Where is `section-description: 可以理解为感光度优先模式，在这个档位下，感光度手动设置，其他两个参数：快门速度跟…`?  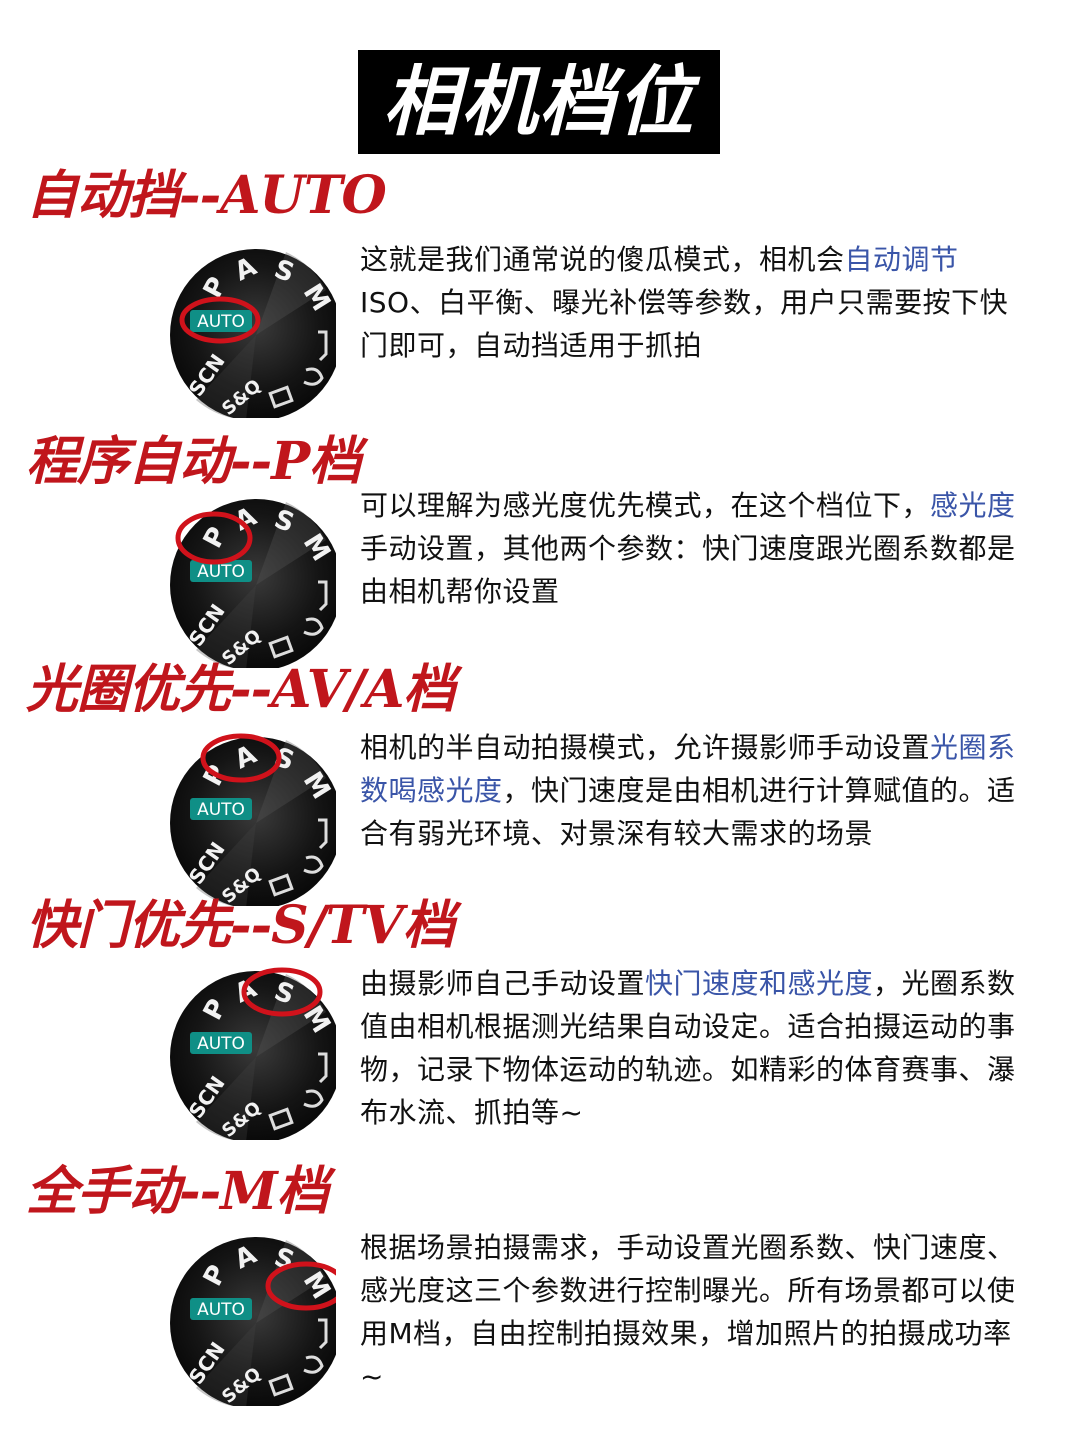
section-description: 可以理解为感光度优先模式，在这个档位下，感光度手动设置，其他两个参数：快门速度跟… is located at coordinates (688, 548).